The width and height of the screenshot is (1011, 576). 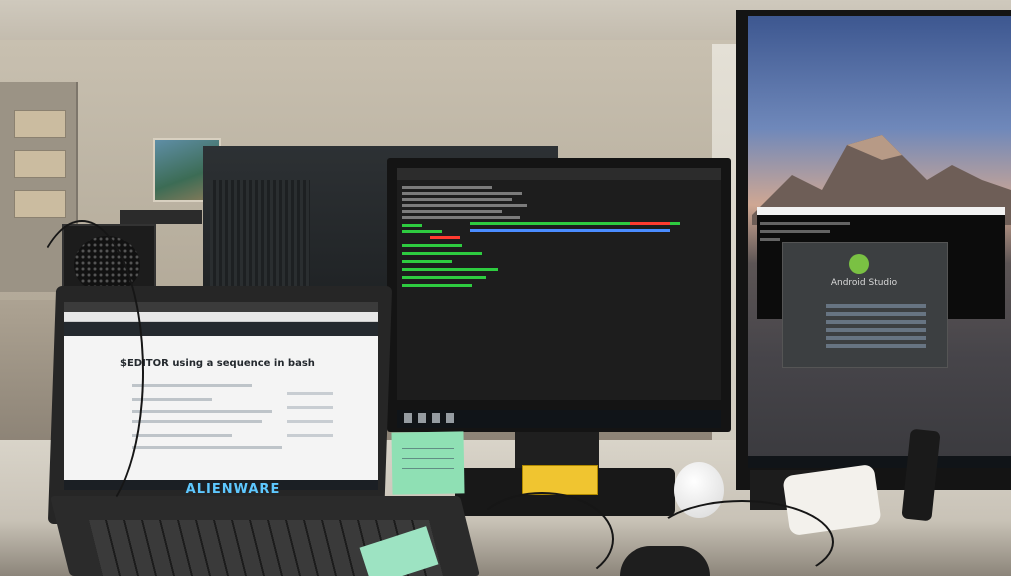 What do you see at coordinates (876, 322) in the screenshot?
I see `vcs-checkout-option` at bounding box center [876, 322].